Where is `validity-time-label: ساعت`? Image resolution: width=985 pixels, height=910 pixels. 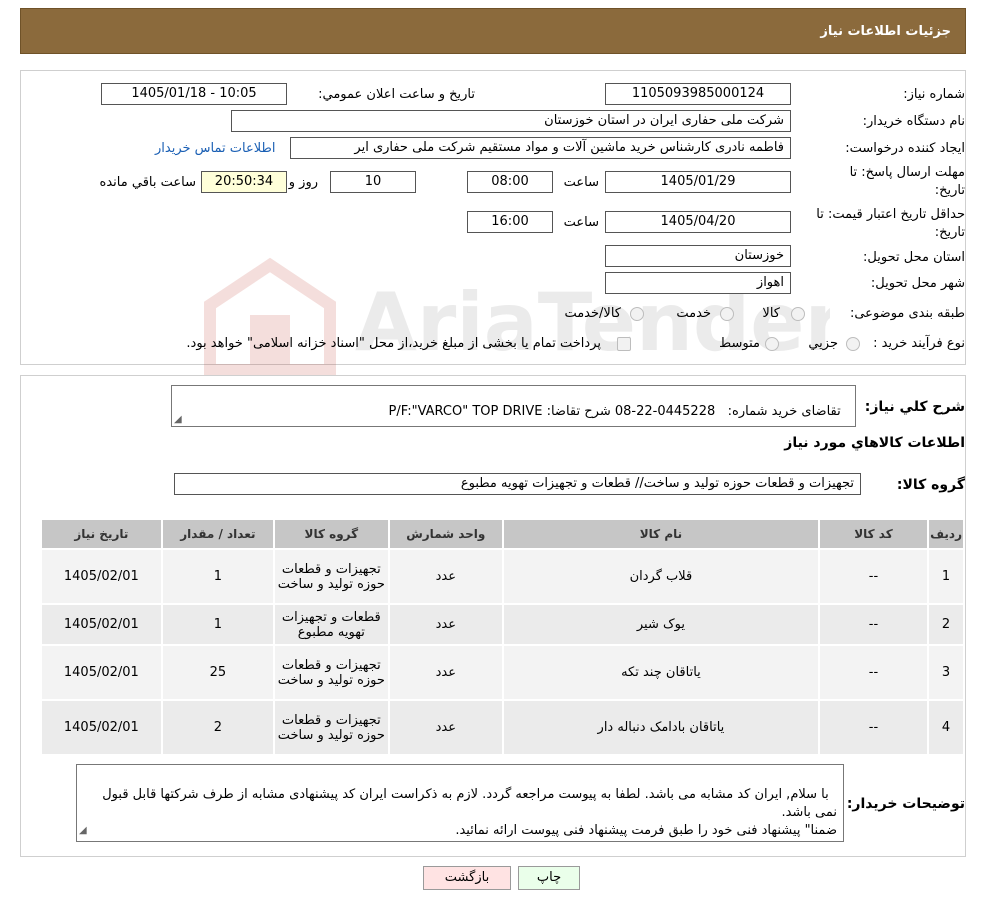
validity-time-label: ساعت is located at coordinates (581, 222).